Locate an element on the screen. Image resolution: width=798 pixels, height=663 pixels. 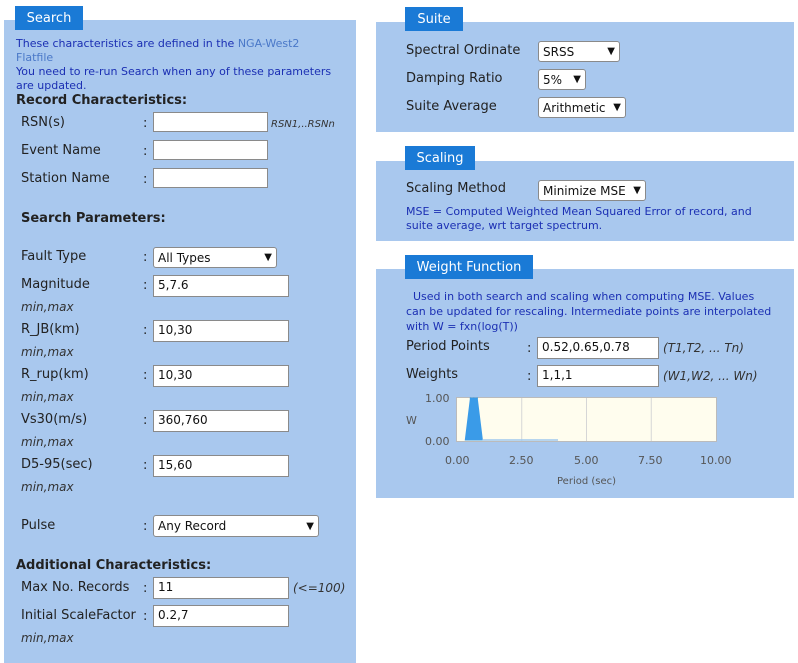
initial-scalefactor-label: Initial ScaleFactor is located at coordinates (78, 615).